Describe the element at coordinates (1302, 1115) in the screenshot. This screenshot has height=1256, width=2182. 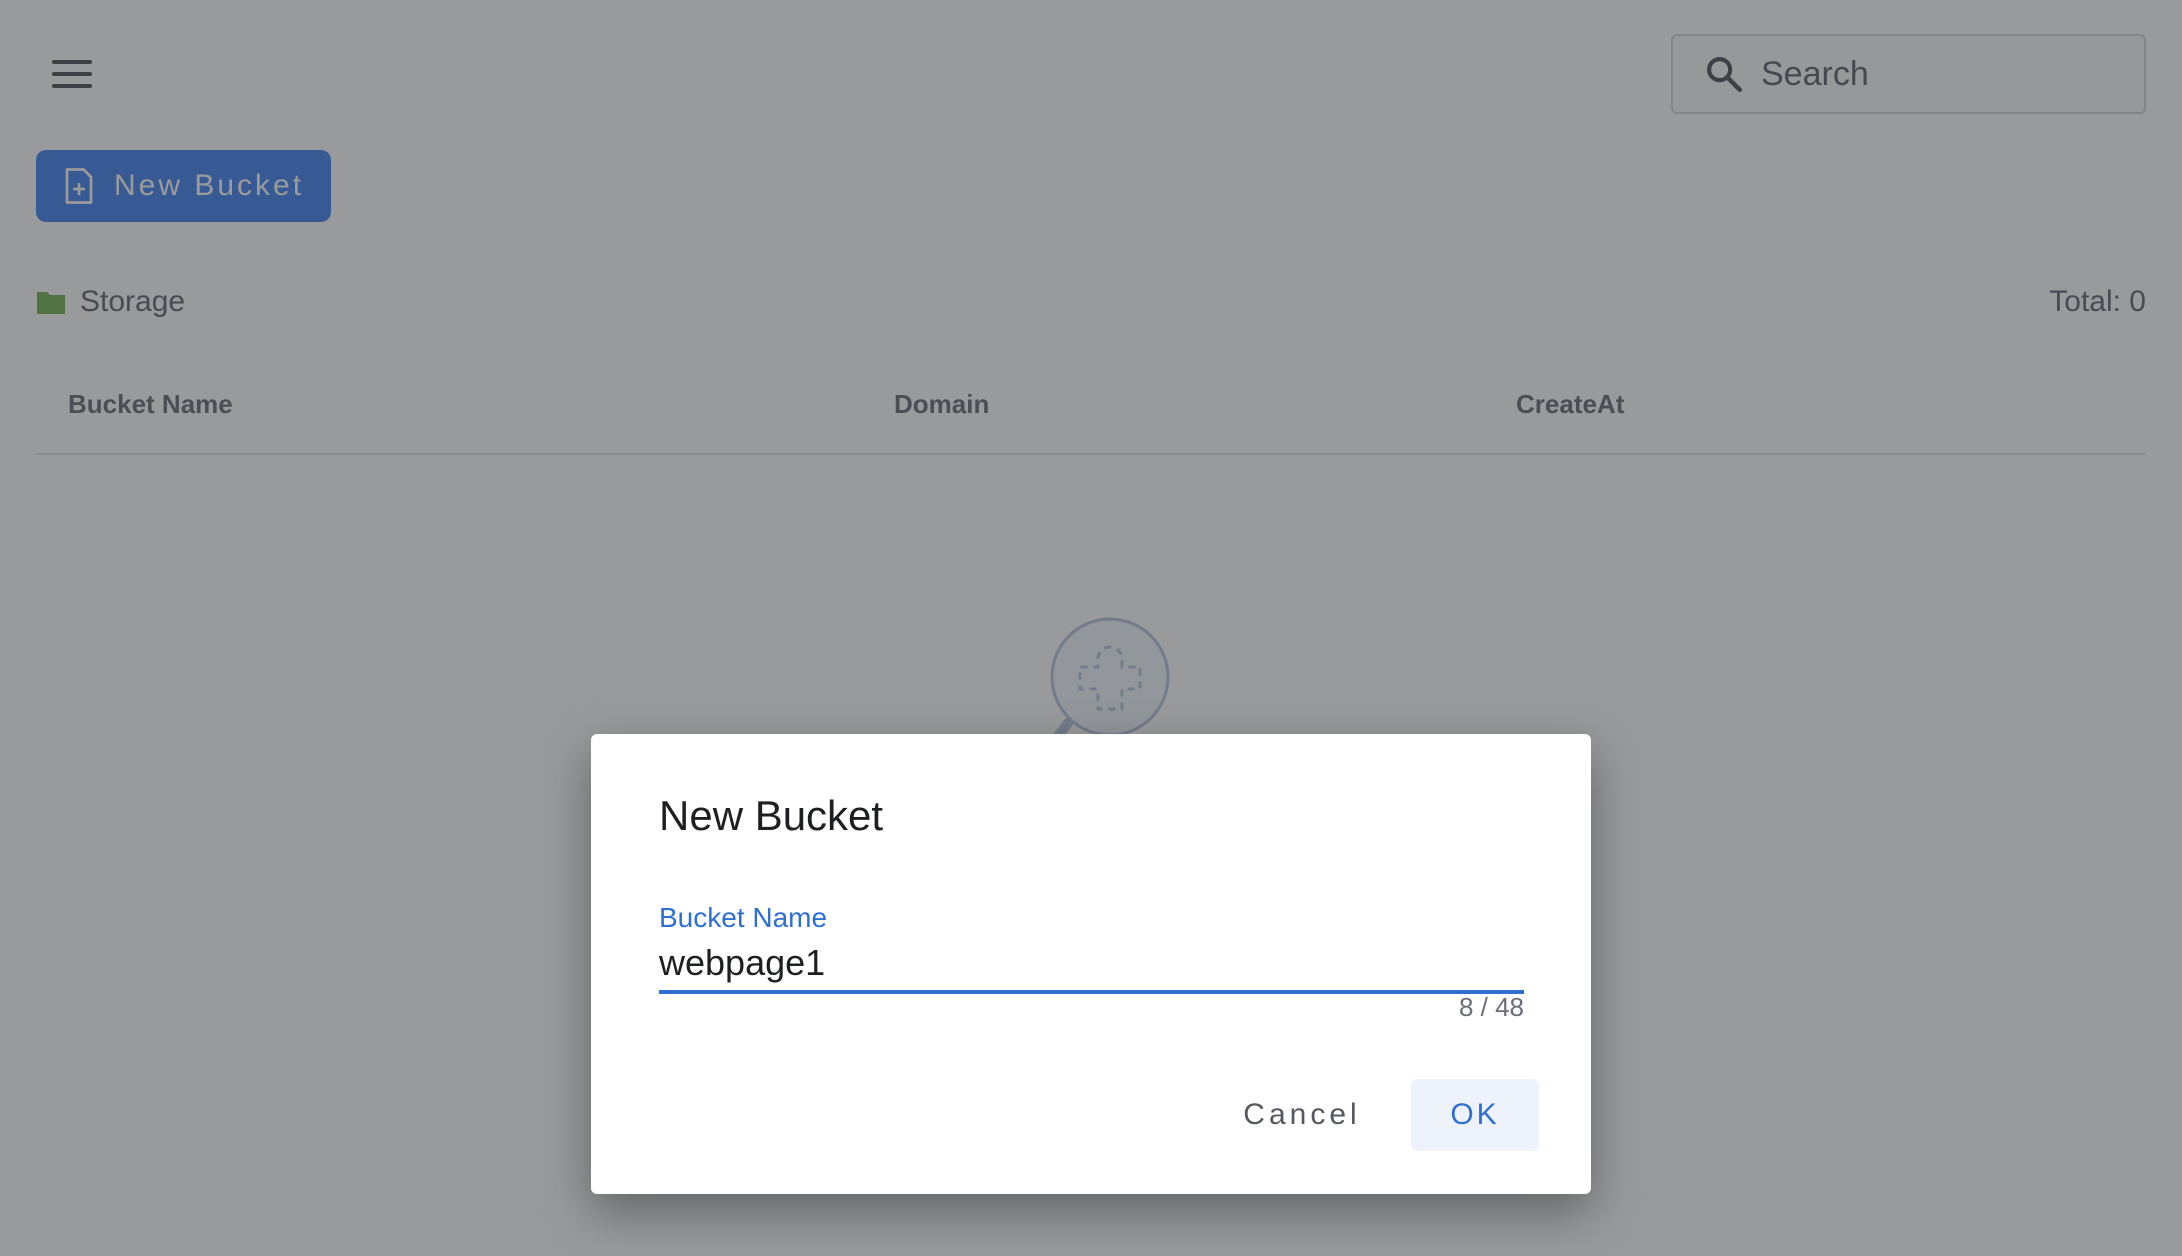
I see `cancel-button: Cancel` at that location.